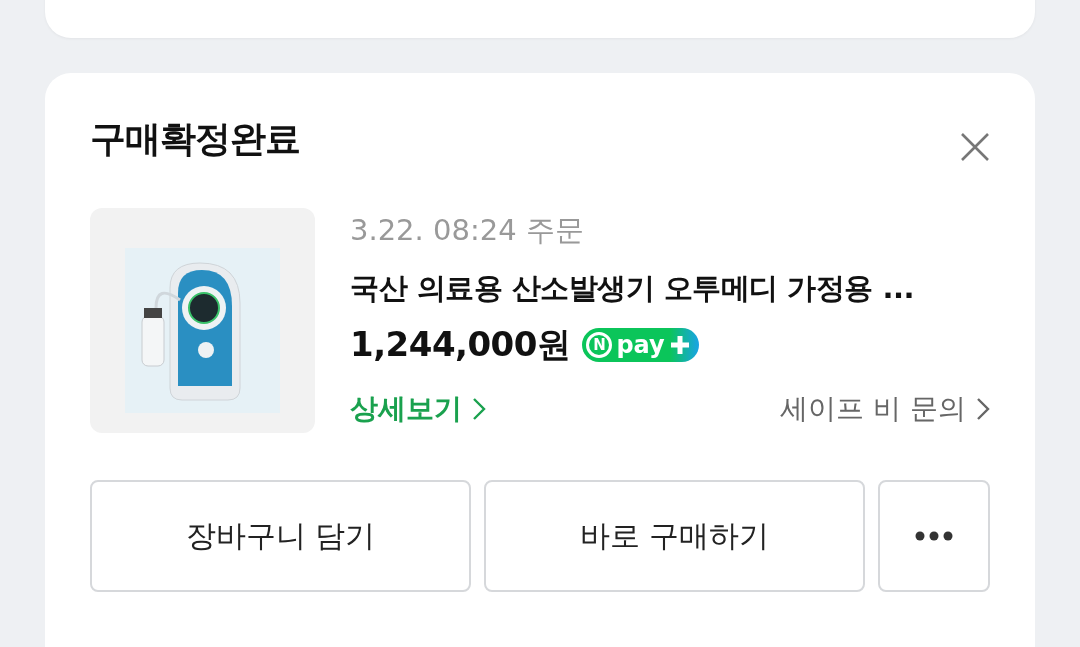 This screenshot has width=1080, height=647. I want to click on card-title: 구매확정완료, so click(195, 139).